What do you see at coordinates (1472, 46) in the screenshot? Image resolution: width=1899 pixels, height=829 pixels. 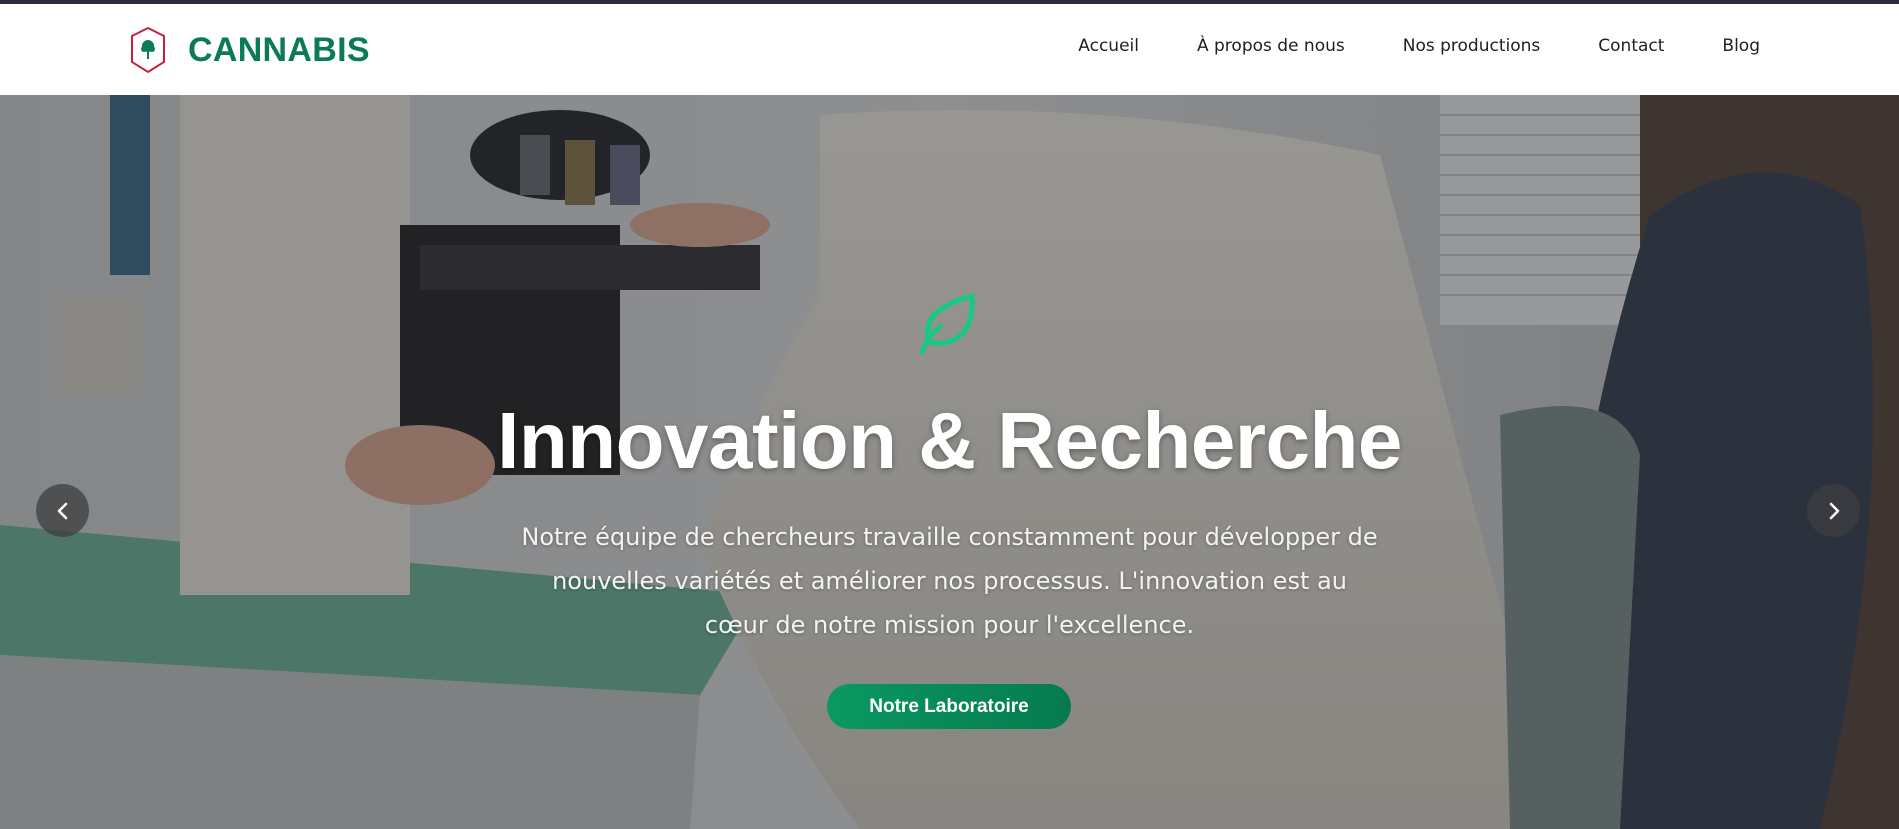 I see `nav-item-productions: Nos productions` at bounding box center [1472, 46].